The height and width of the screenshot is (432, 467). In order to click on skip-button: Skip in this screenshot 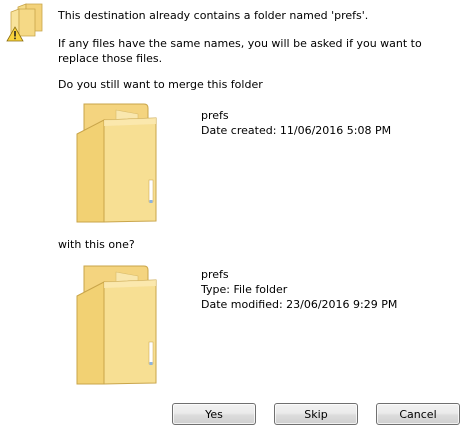, I will do `click(316, 414)`.